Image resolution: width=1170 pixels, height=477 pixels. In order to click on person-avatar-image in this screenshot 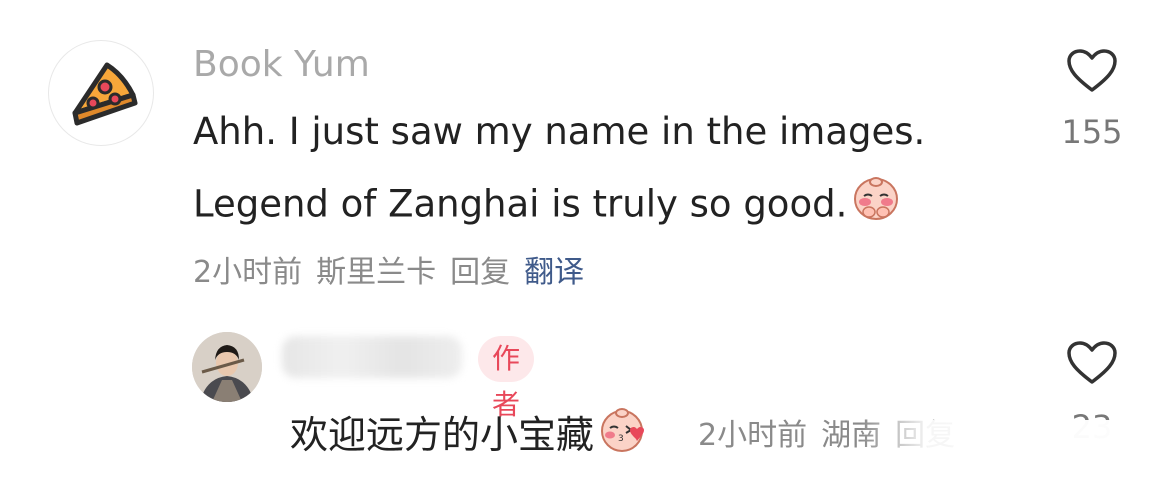, I will do `click(227, 367)`.